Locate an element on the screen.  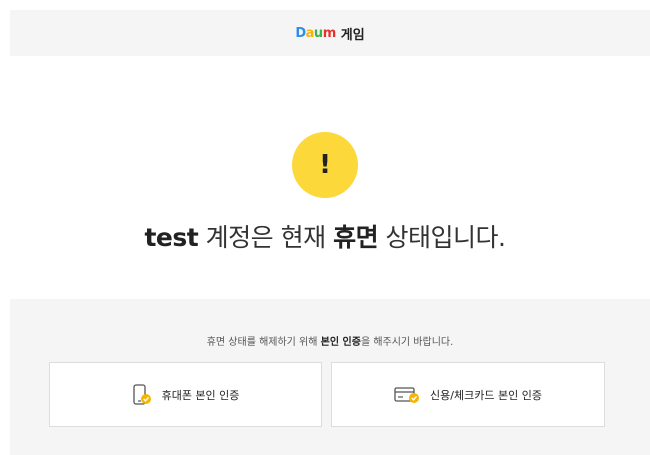
notice-text-a: 휴면 상태를 해제하기 위해 is located at coordinates (263, 342).